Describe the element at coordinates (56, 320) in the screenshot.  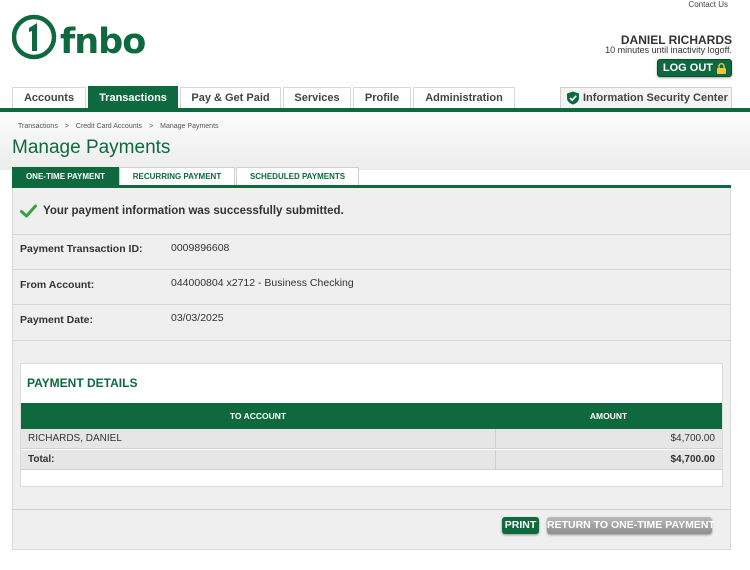
I see `payment-date-label: Payment Date:` at that location.